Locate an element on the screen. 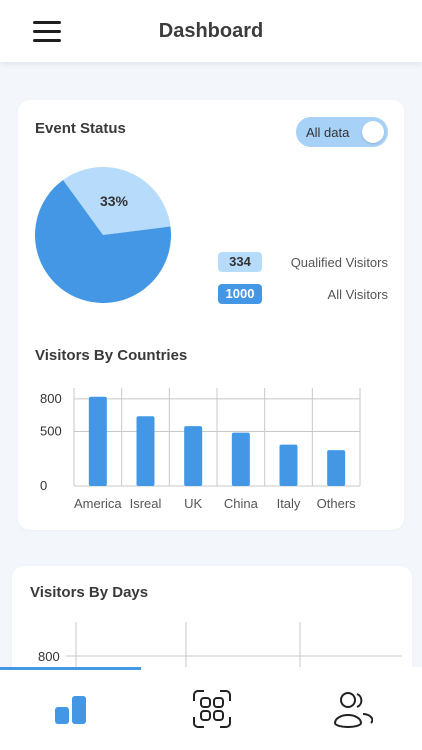  event-status-title: Event Status is located at coordinates (80, 128).